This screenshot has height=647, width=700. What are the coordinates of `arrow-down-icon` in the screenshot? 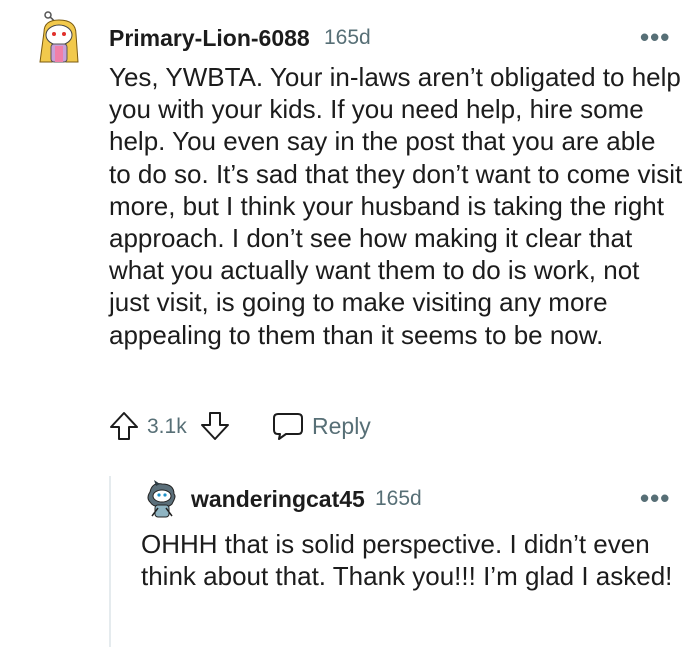 It's located at (215, 426).